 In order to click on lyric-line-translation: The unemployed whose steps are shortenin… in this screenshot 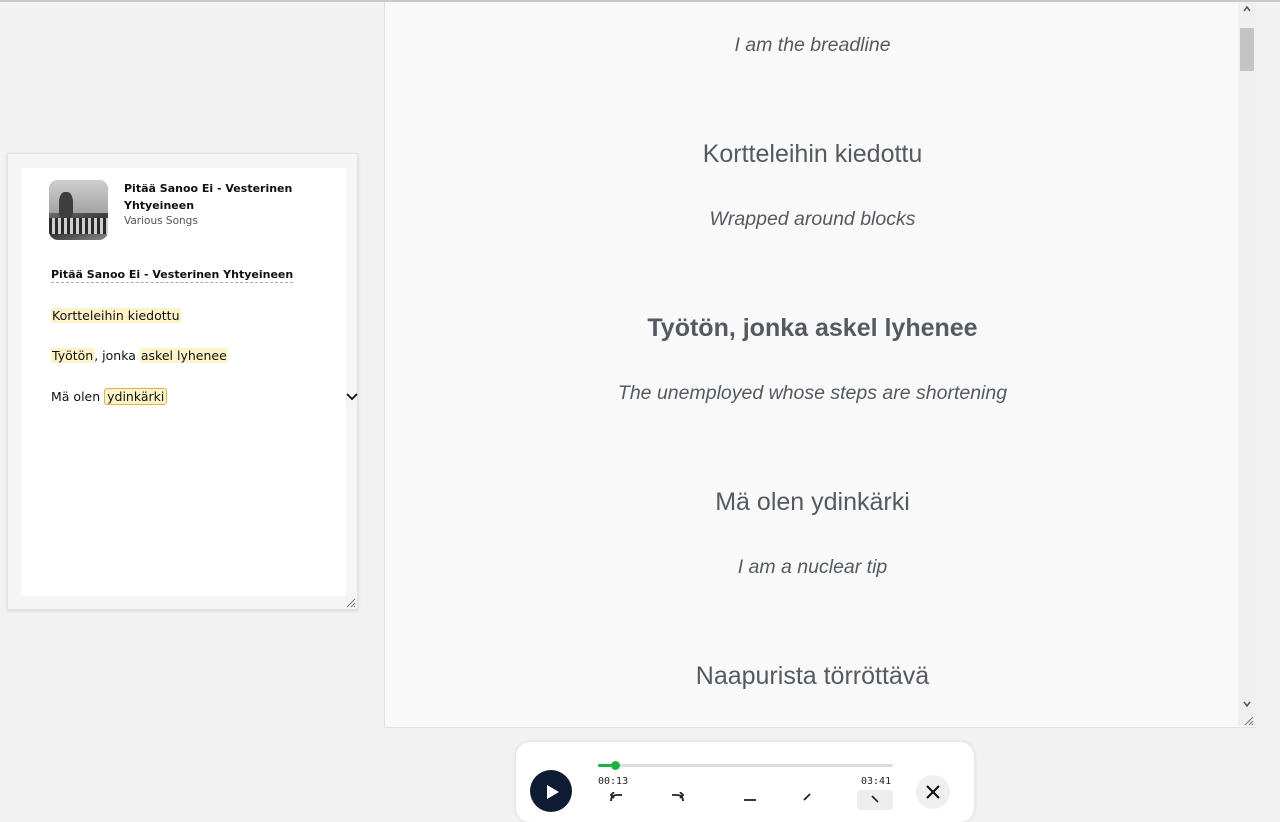, I will do `click(812, 393)`.